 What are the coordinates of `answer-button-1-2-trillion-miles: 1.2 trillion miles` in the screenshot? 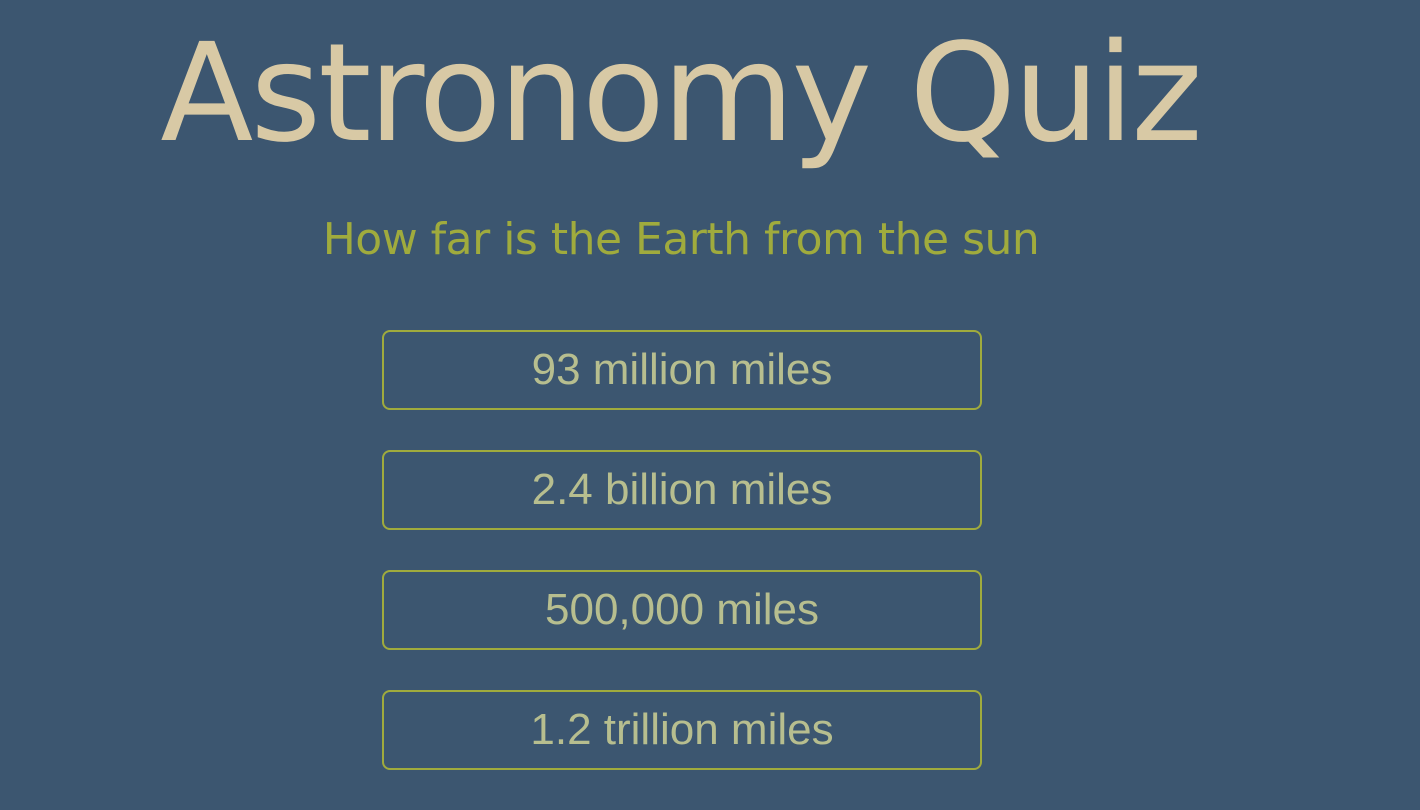 It's located at (682, 730).